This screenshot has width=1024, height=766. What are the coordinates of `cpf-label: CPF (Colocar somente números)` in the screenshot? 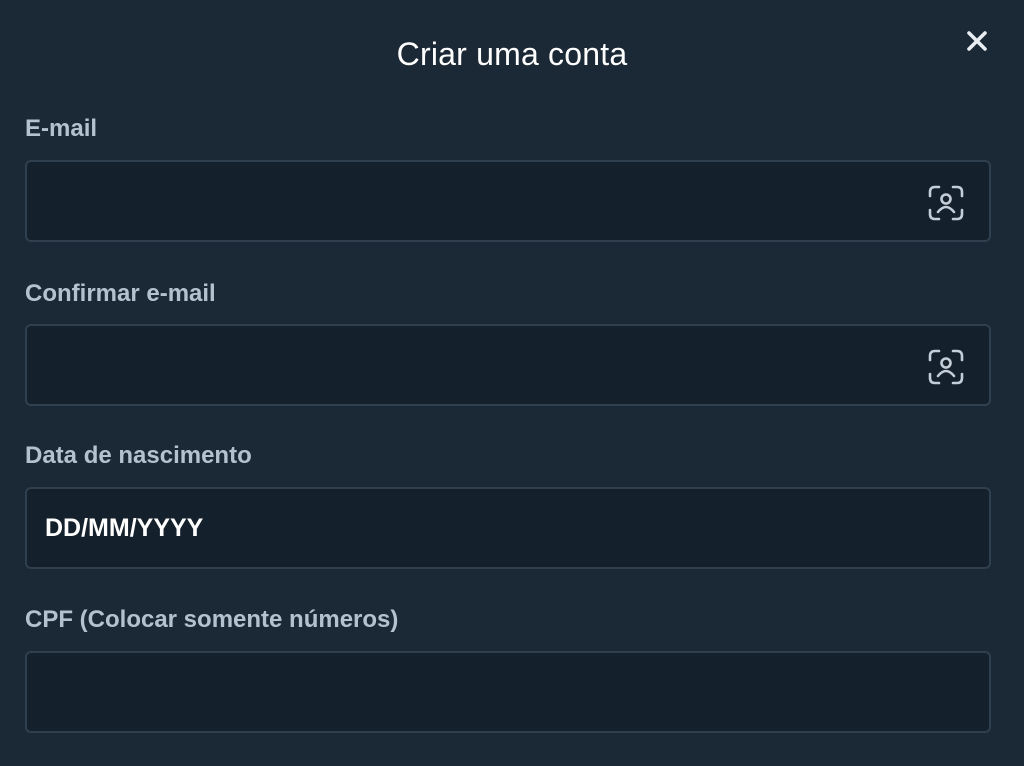 It's located at (212, 619).